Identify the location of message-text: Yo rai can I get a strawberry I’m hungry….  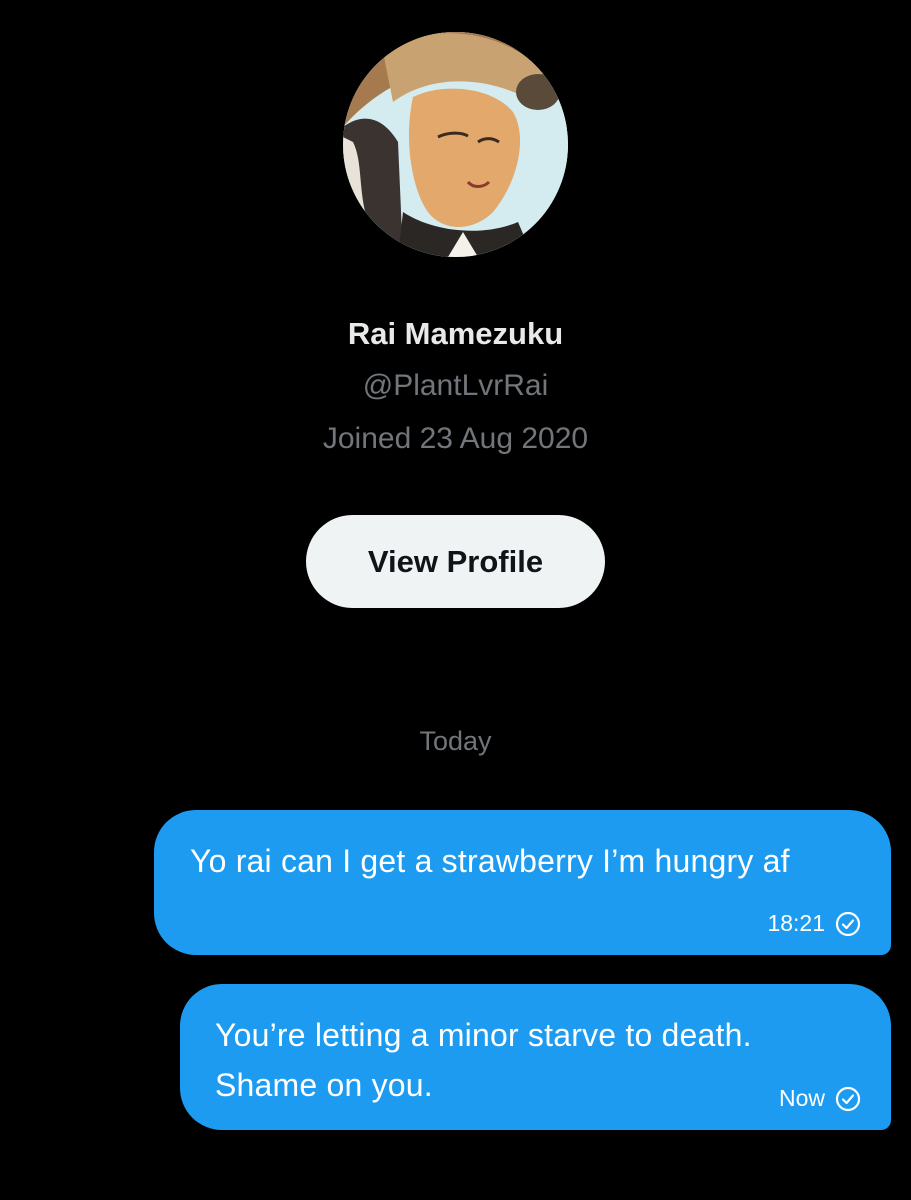
(490, 861).